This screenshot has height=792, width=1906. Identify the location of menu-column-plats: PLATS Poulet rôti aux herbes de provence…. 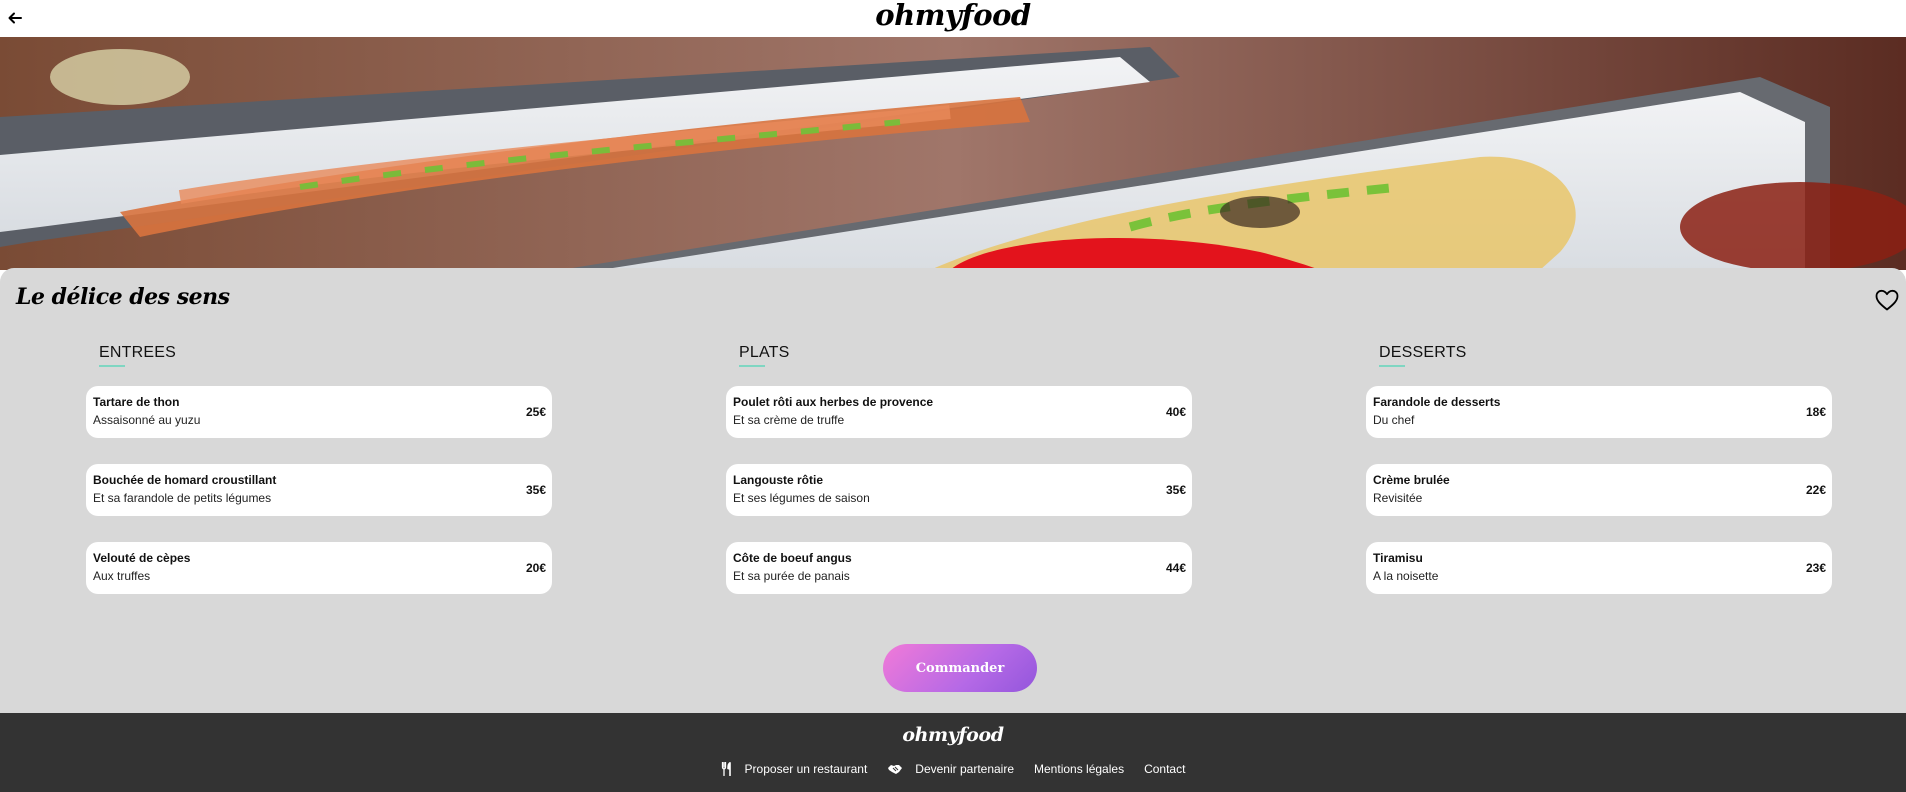
(959, 469).